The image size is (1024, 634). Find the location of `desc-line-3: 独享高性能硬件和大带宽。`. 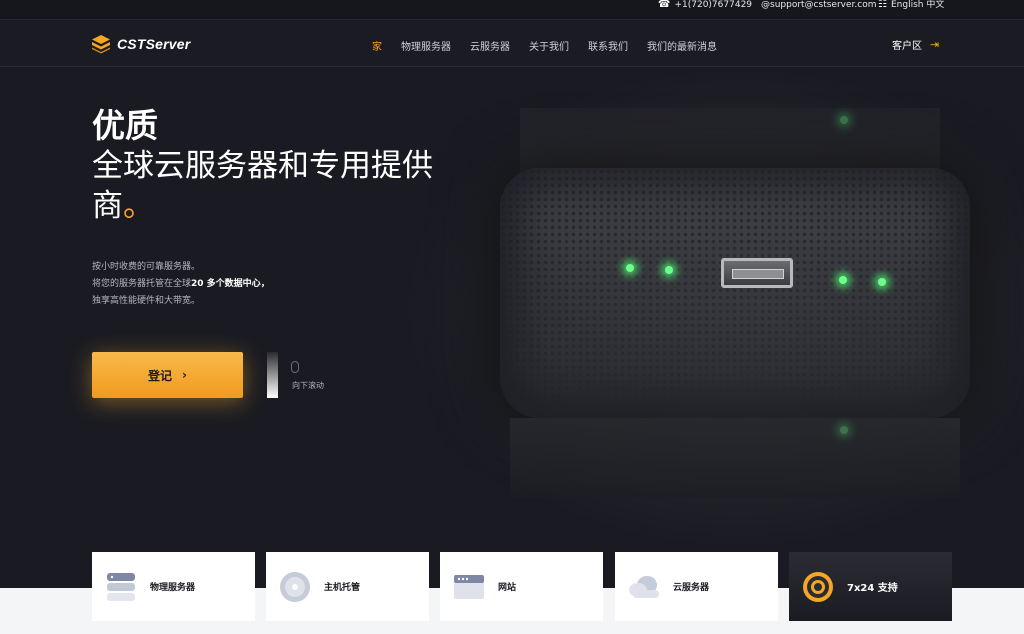

desc-line-3: 独享高性能硬件和大带宽。 is located at coordinates (146, 301).